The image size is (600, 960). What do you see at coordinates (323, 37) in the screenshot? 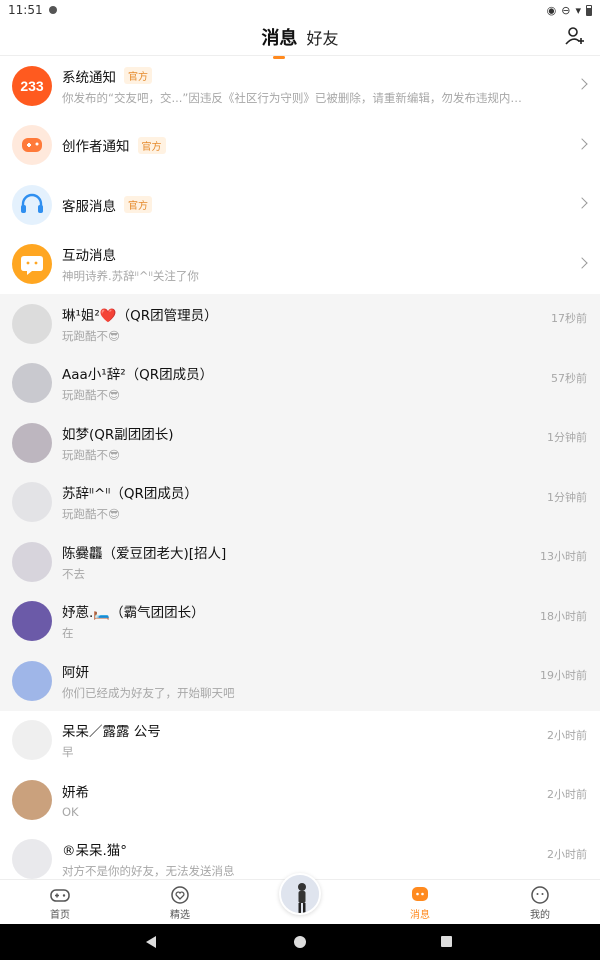
I see `tab-friends: 好友` at bounding box center [323, 37].